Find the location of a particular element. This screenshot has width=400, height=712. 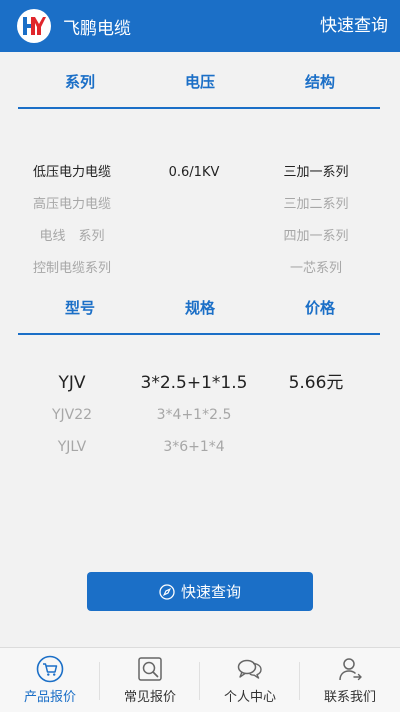

nav-item-contact-us: 联系我们 is located at coordinates (350, 680).